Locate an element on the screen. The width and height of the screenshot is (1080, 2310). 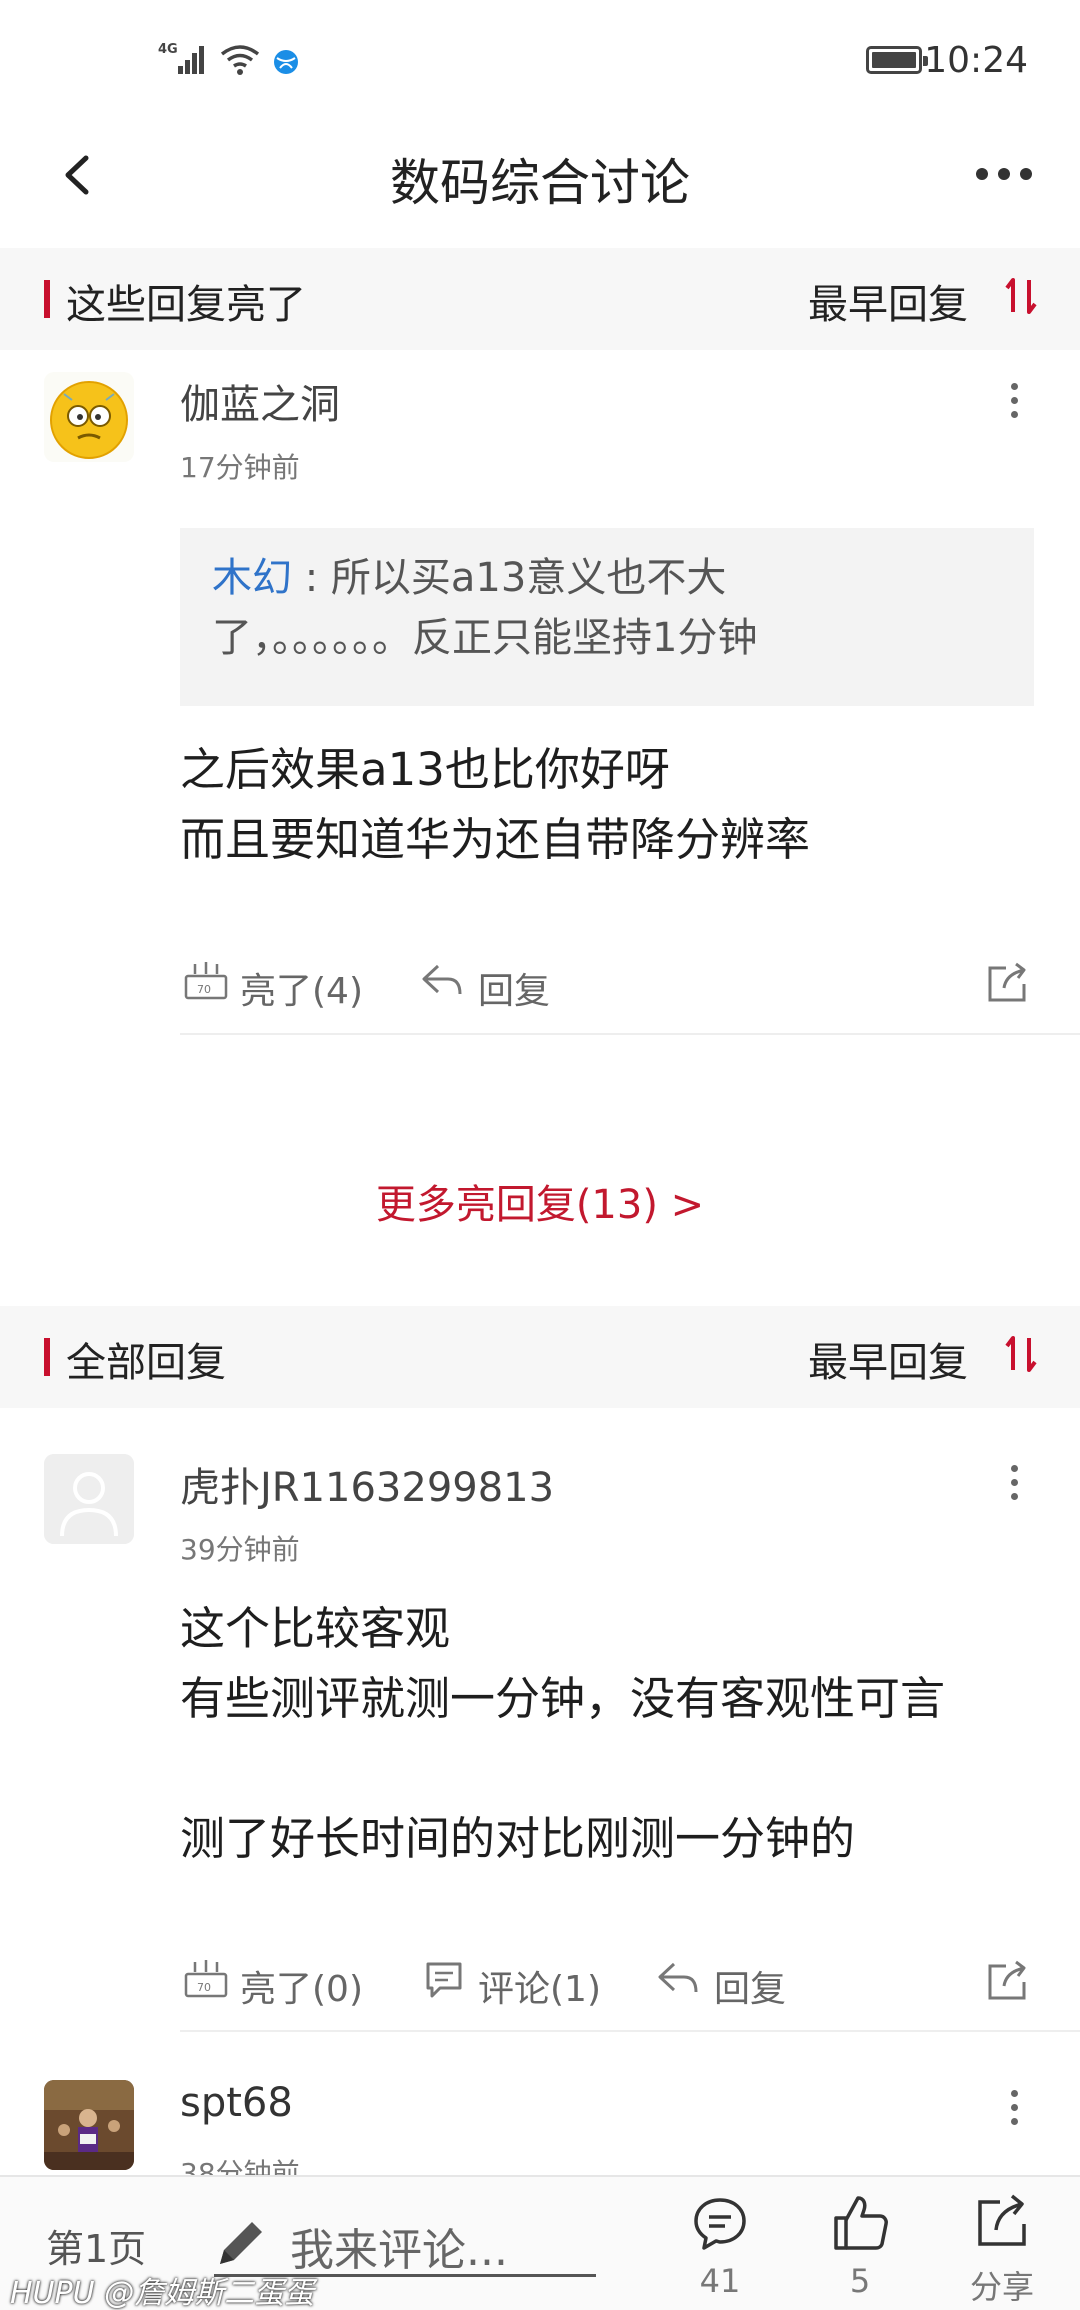
content-line: 测了好长时间的对比刚测一分钟的 is located at coordinates (518, 1838).